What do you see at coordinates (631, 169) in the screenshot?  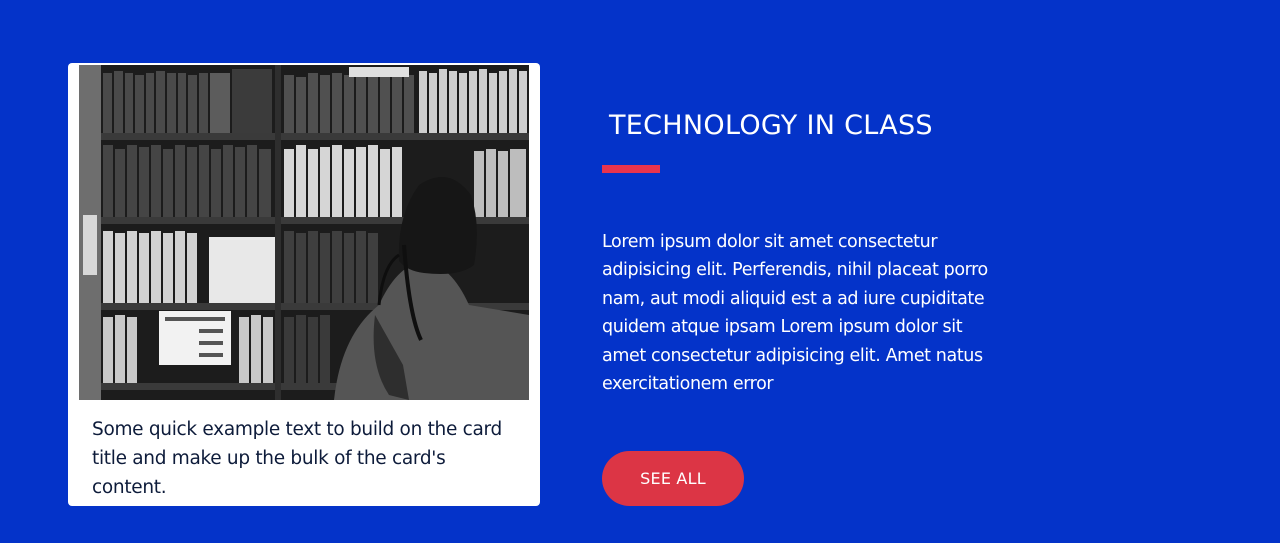 I see `title-accent-bar` at bounding box center [631, 169].